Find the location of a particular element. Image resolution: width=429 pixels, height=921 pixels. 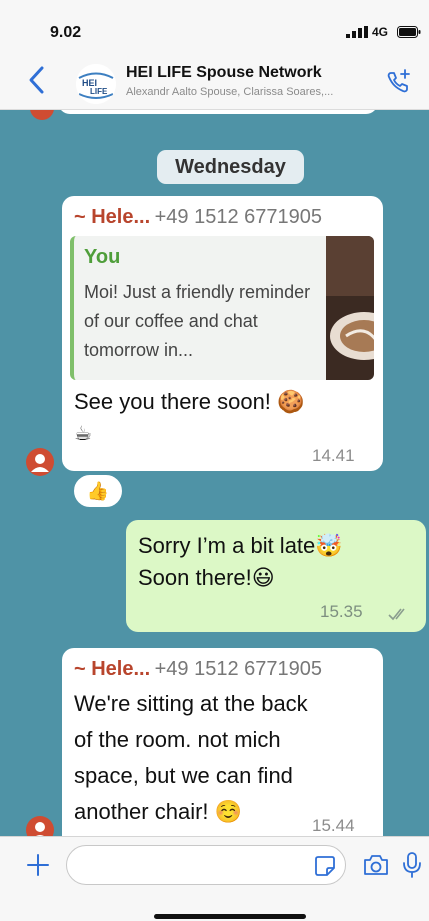

group-avatar: HEI LIFE is located at coordinates (96, 84).